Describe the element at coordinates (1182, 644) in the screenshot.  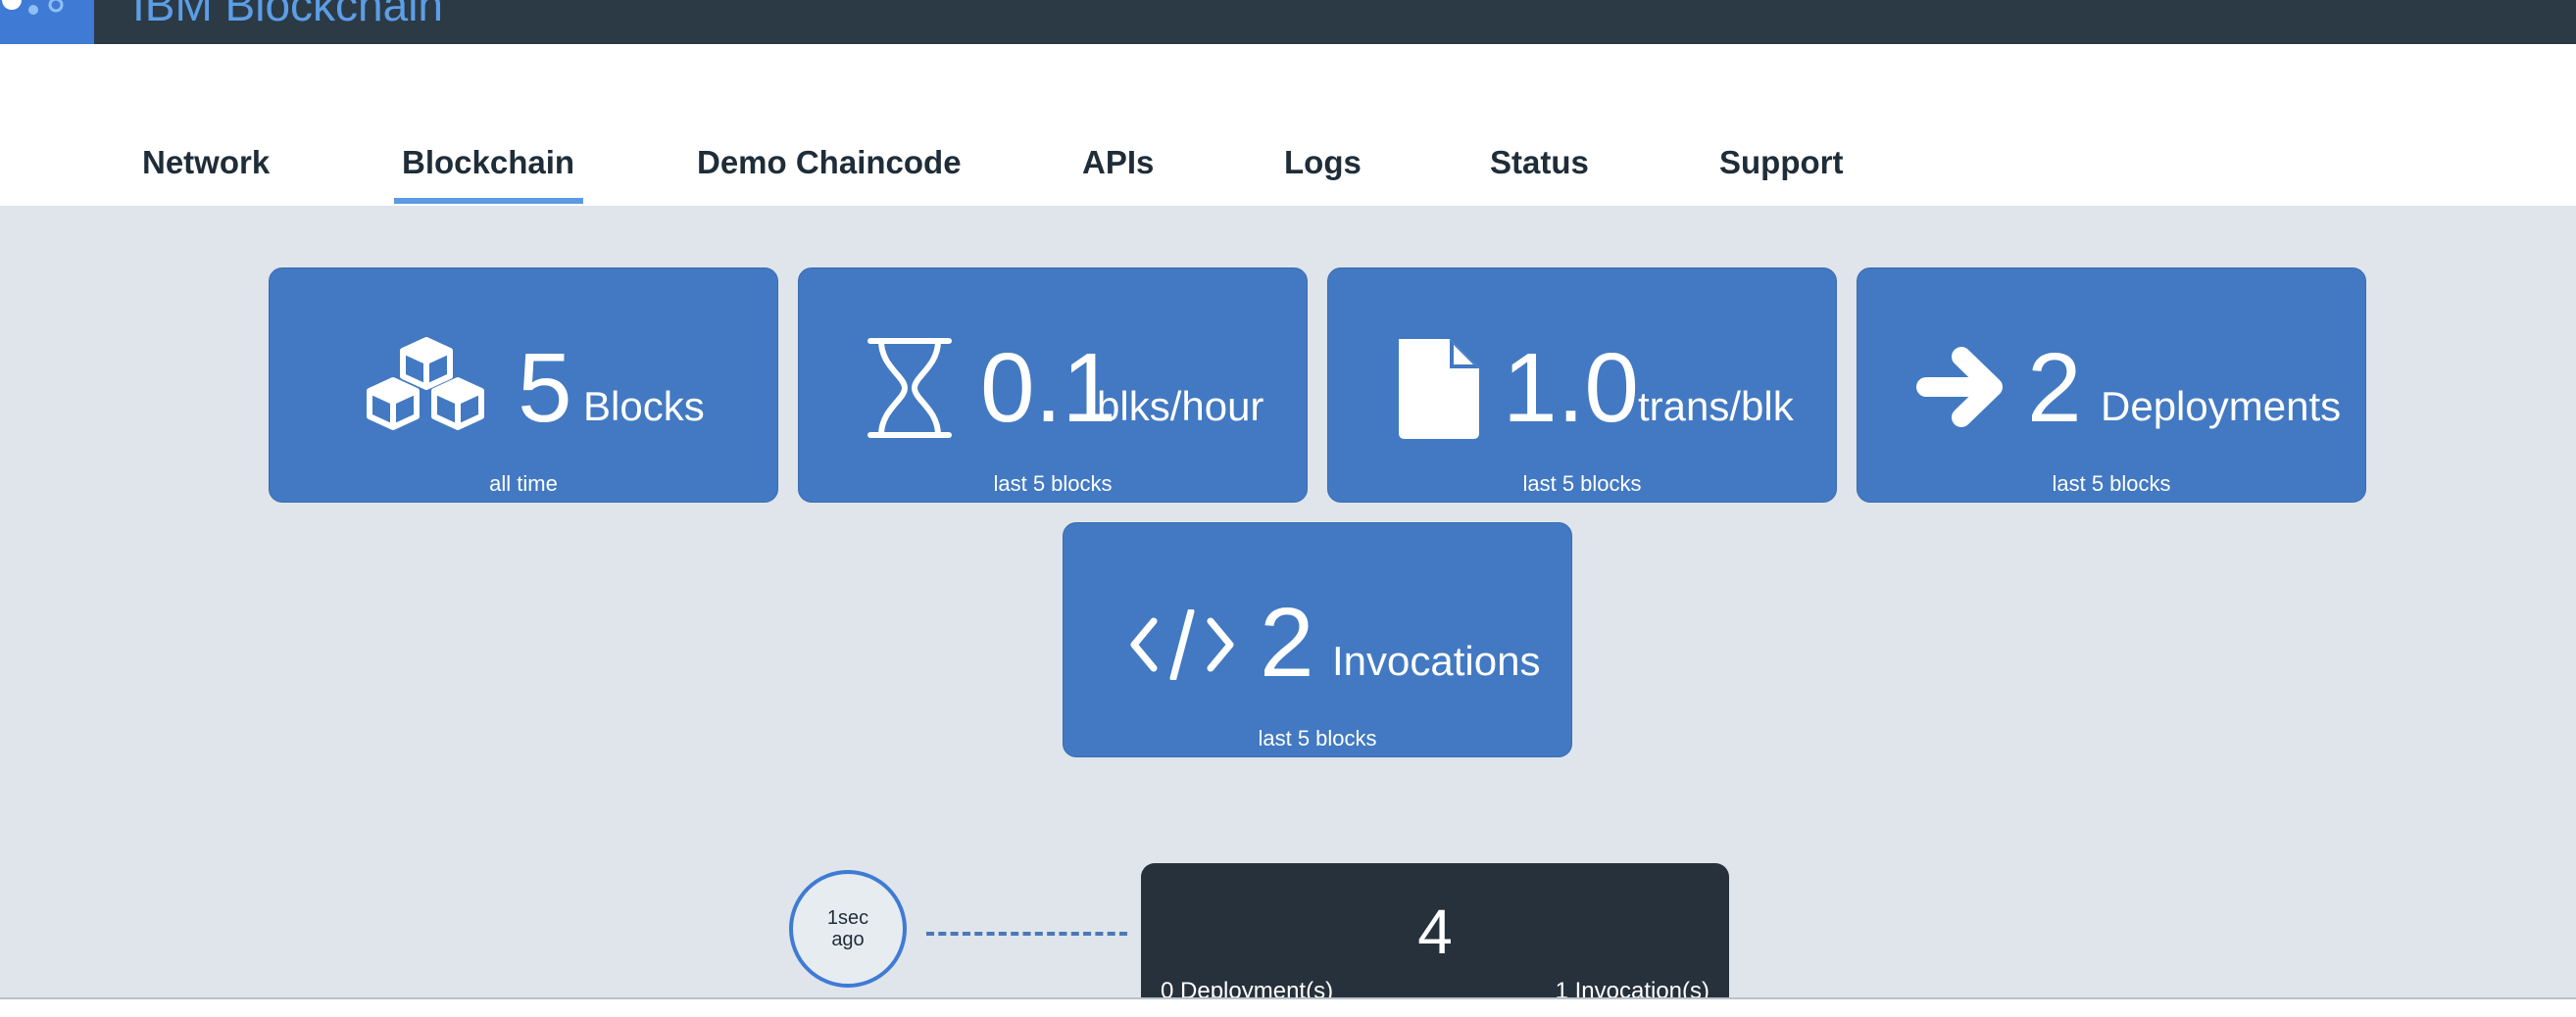
I see `code-icon` at that location.